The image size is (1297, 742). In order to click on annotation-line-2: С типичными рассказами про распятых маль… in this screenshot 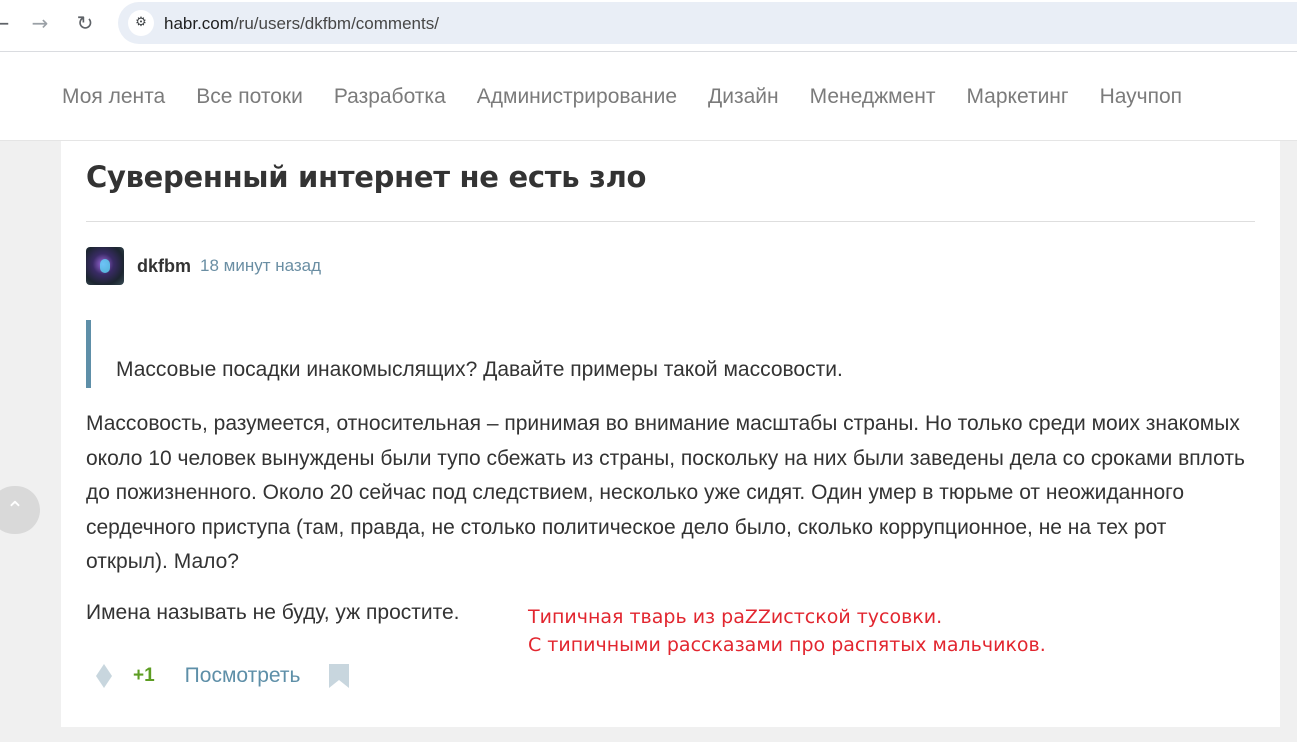, I will do `click(787, 645)`.